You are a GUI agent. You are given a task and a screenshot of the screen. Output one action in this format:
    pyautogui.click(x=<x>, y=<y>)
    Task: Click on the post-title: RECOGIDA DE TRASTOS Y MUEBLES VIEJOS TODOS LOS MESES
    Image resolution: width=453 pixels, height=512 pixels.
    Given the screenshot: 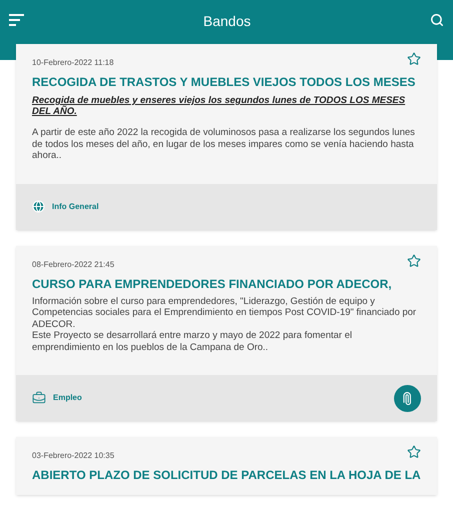 What is the action you would take?
    pyautogui.click(x=226, y=82)
    